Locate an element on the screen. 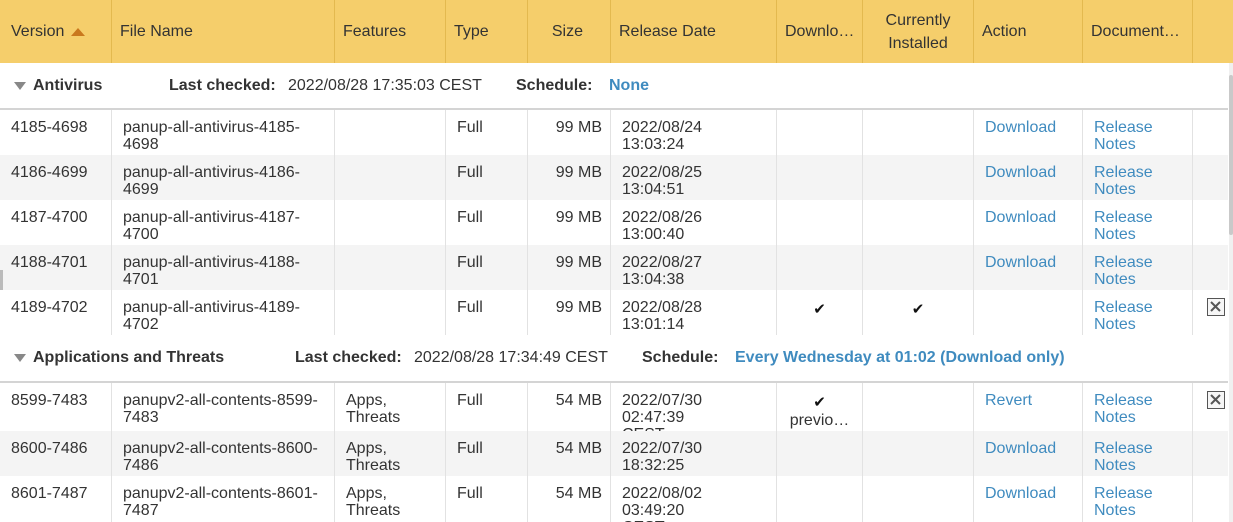 The image size is (1233, 522). release-date-text: 2022/08/26 13:00:40 is located at coordinates (662, 226).